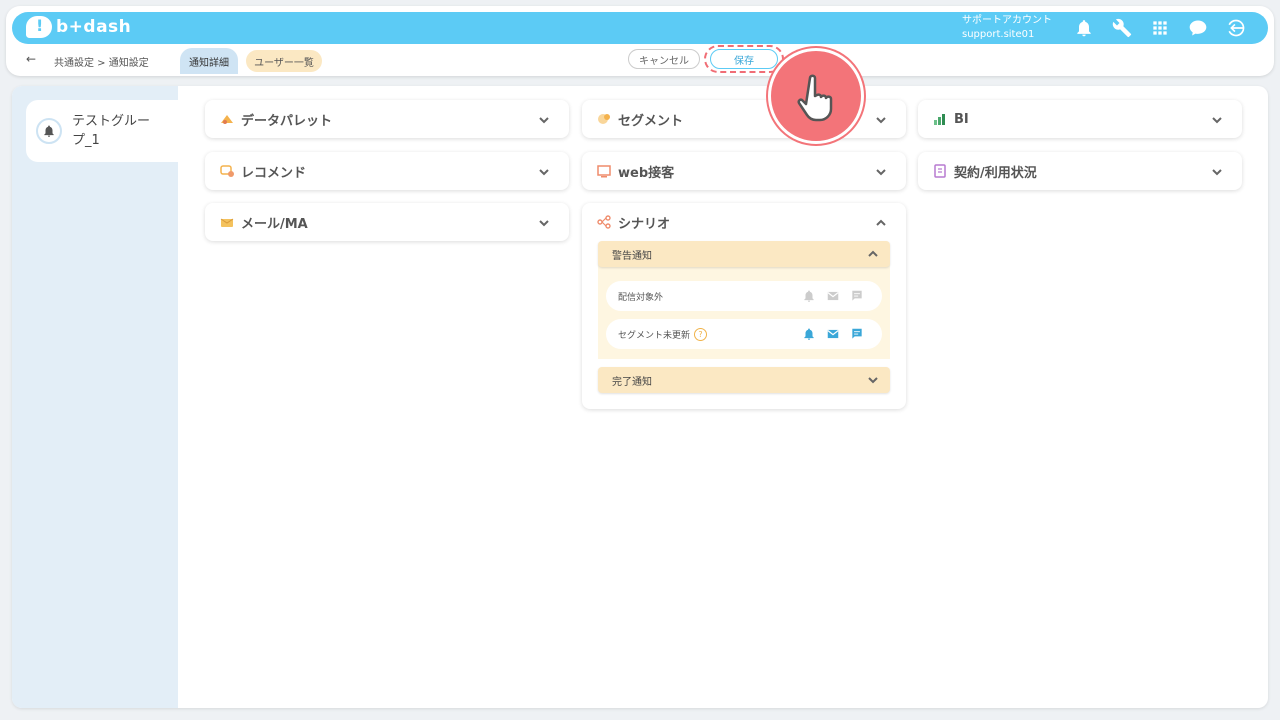  Describe the element at coordinates (274, 173) in the screenshot. I see `card-title: レコメンド` at that location.